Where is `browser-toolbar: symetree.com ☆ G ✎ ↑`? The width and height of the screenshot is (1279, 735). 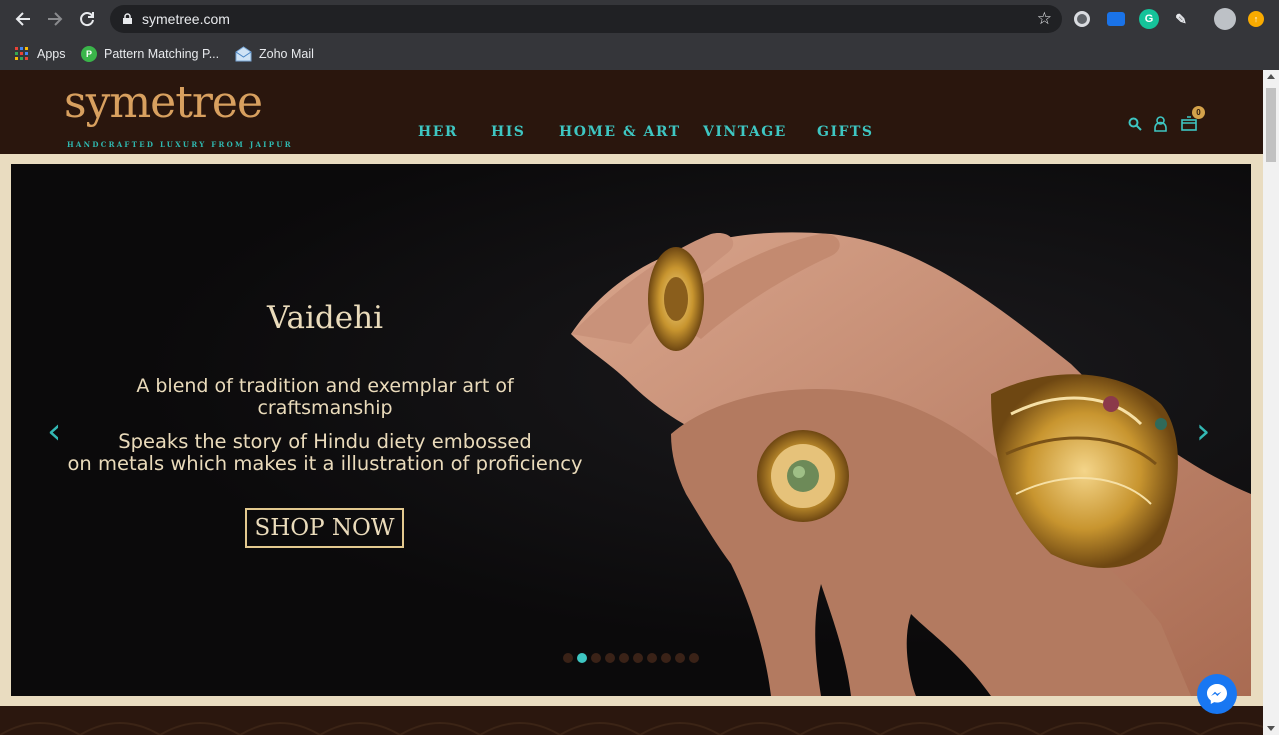 browser-toolbar: symetree.com ☆ G ✎ ↑ is located at coordinates (639, 19).